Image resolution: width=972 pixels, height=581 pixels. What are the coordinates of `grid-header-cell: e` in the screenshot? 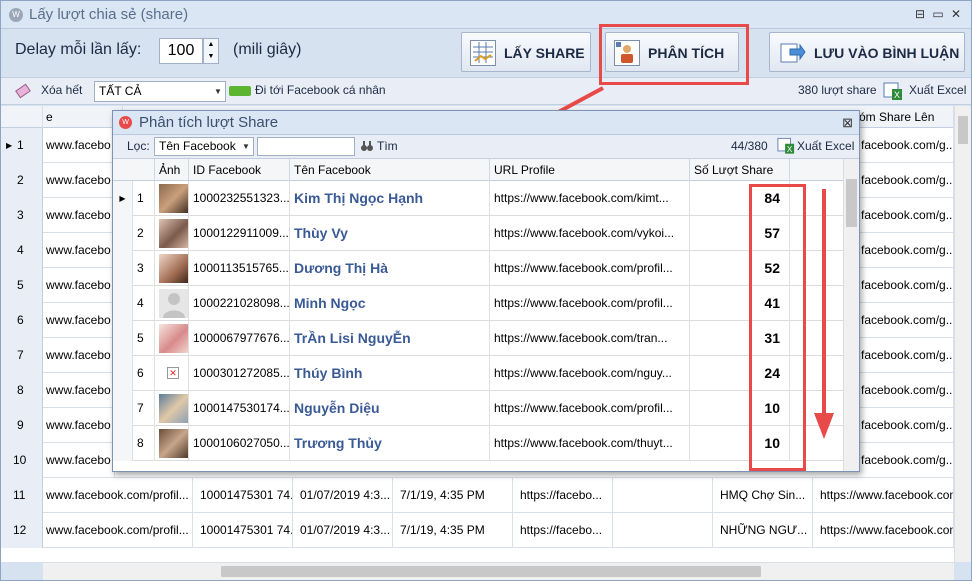 It's located at (83, 117).